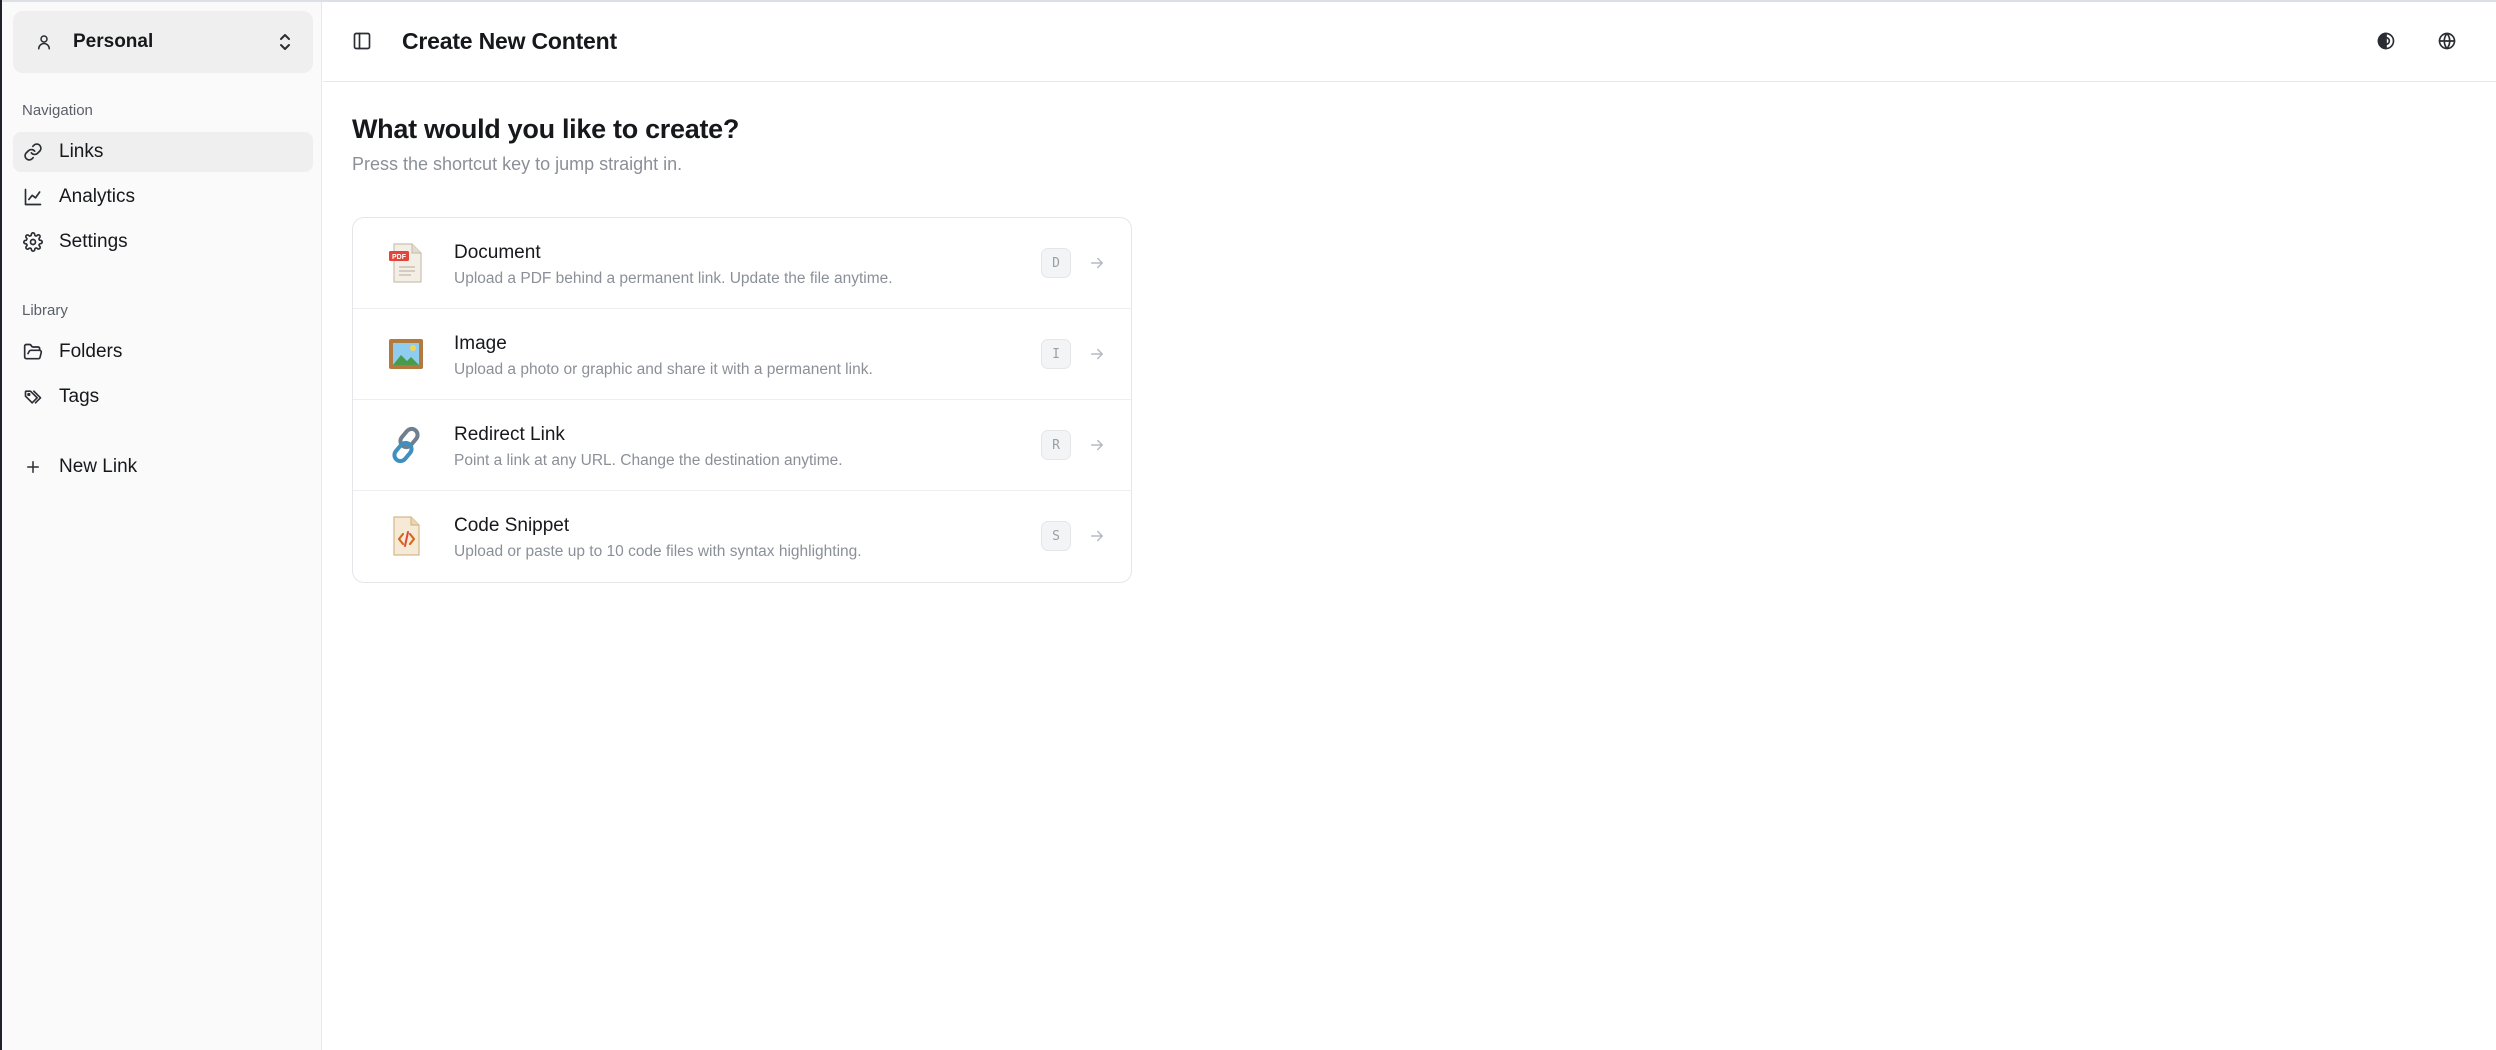  Describe the element at coordinates (399, 257) in the screenshot. I see `svg-text: PDF` at that location.